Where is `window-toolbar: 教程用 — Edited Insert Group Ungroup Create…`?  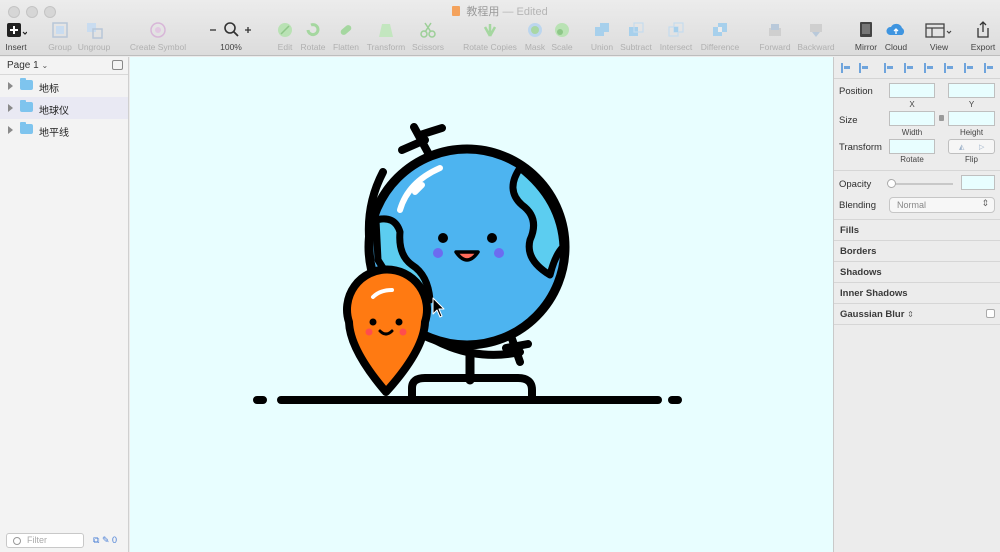 window-toolbar: 教程用 — Edited Insert Group Ungroup Create… is located at coordinates (500, 28).